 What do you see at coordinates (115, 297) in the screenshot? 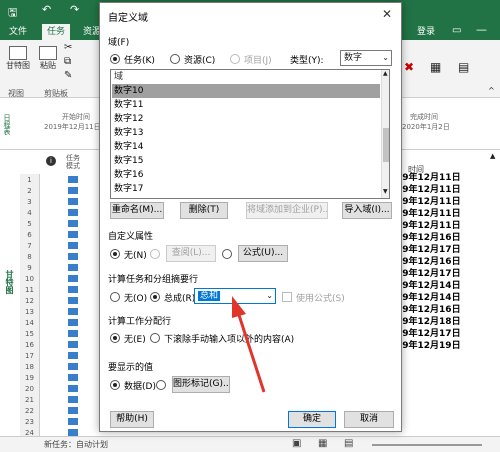
I see `rollup-none-radio` at bounding box center [115, 297].